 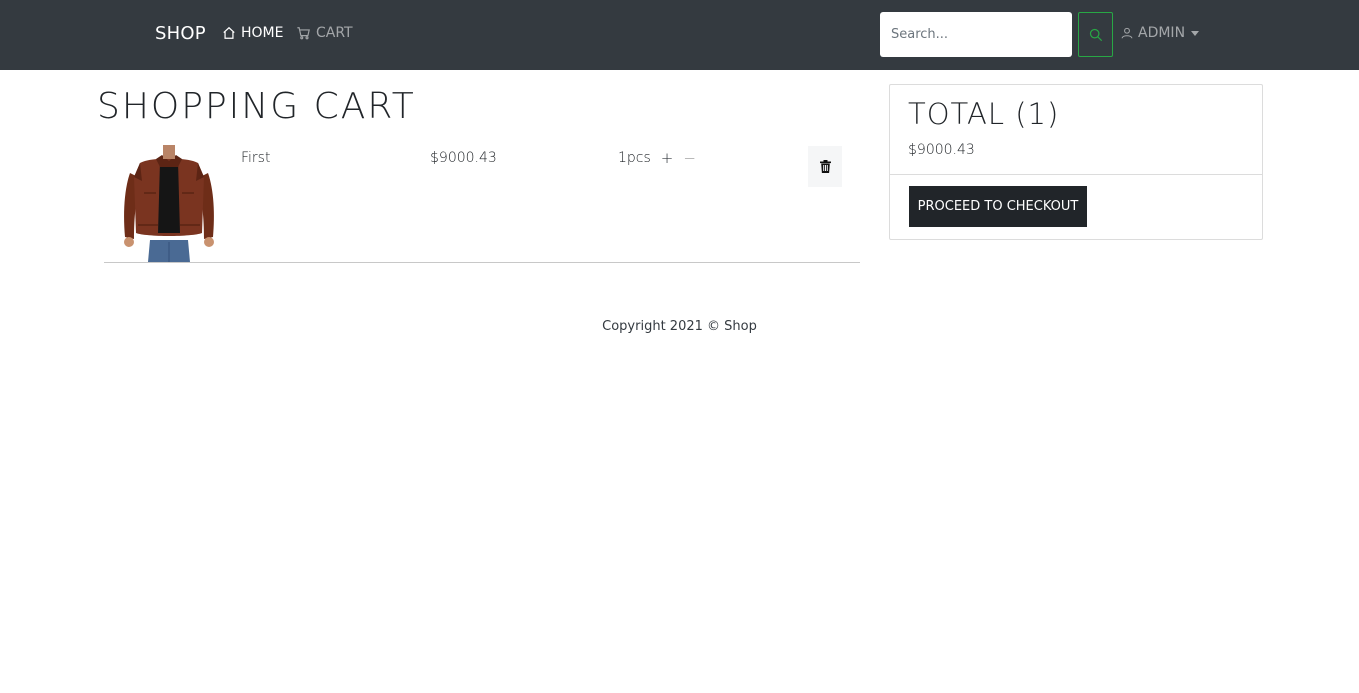 What do you see at coordinates (482, 204) in the screenshot?
I see `cart-item-row: First $9000.43 1pcs + −` at bounding box center [482, 204].